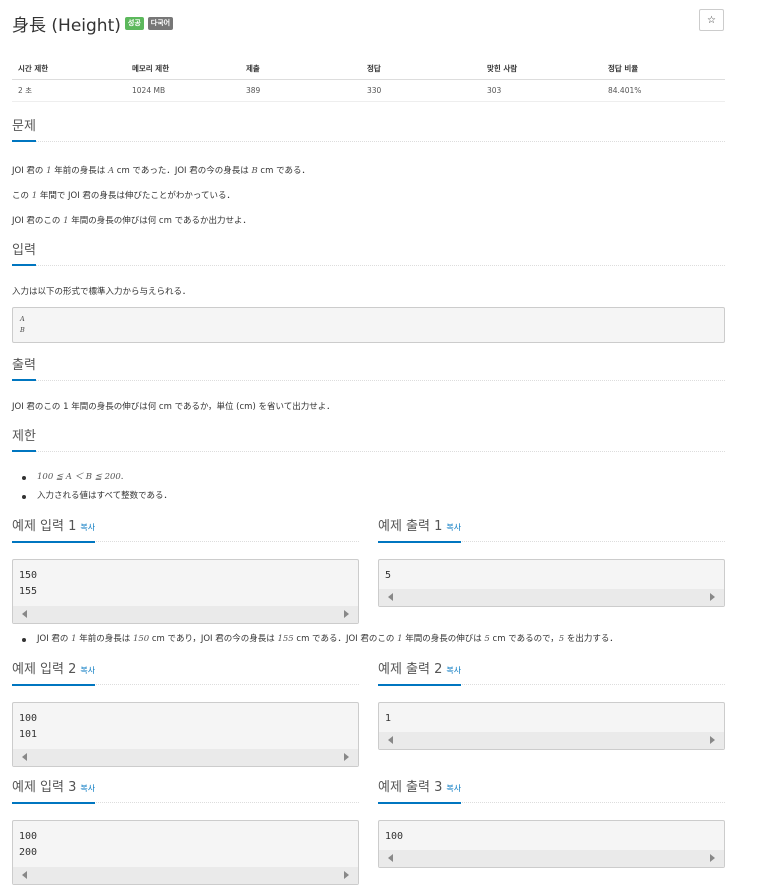 The height and width of the screenshot is (896, 762). Describe the element at coordinates (97, 477) in the screenshot. I see `limit-item-range: 100 ≦ A ＜ B ≦ 200.` at that location.